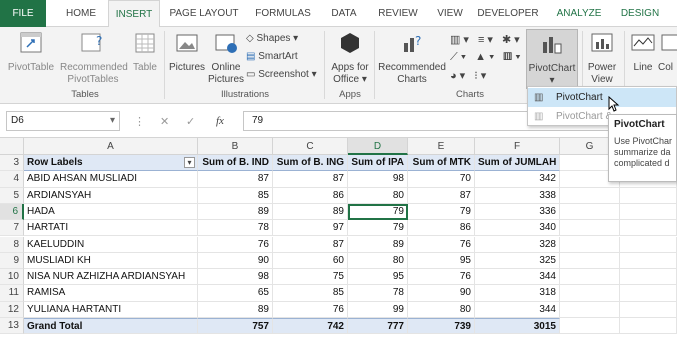 The height and width of the screenshot is (338, 677). I want to click on row-label-cell: HADA, so click(111, 212).